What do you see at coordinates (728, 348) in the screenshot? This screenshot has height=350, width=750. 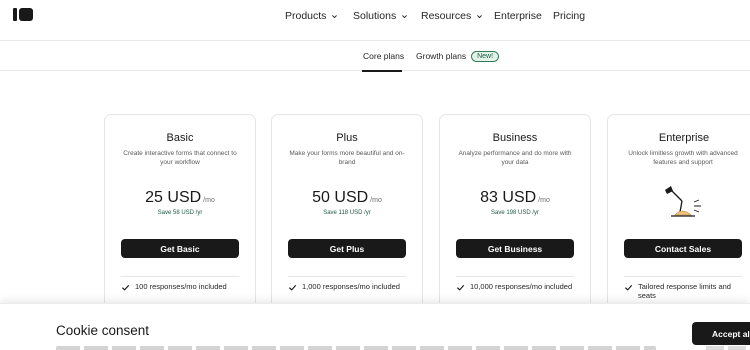 I see `cookie-link-cutoff` at bounding box center [728, 348].